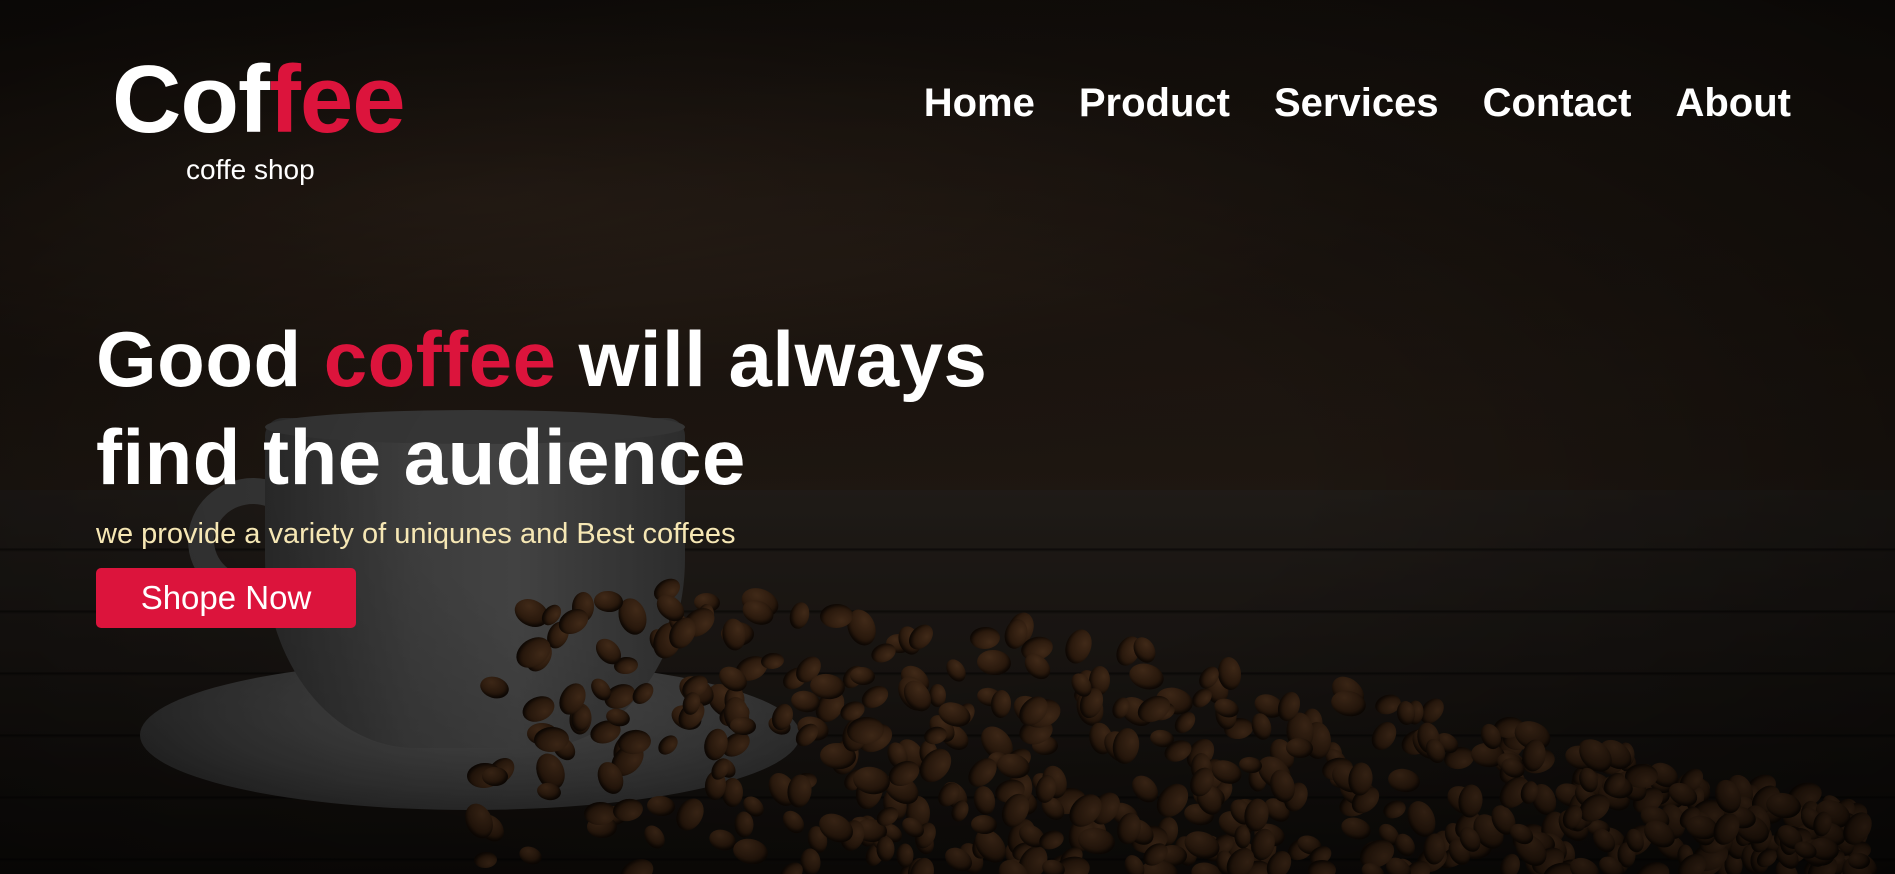 The width and height of the screenshot is (1895, 874). I want to click on nav-link-services: Services, so click(1356, 103).